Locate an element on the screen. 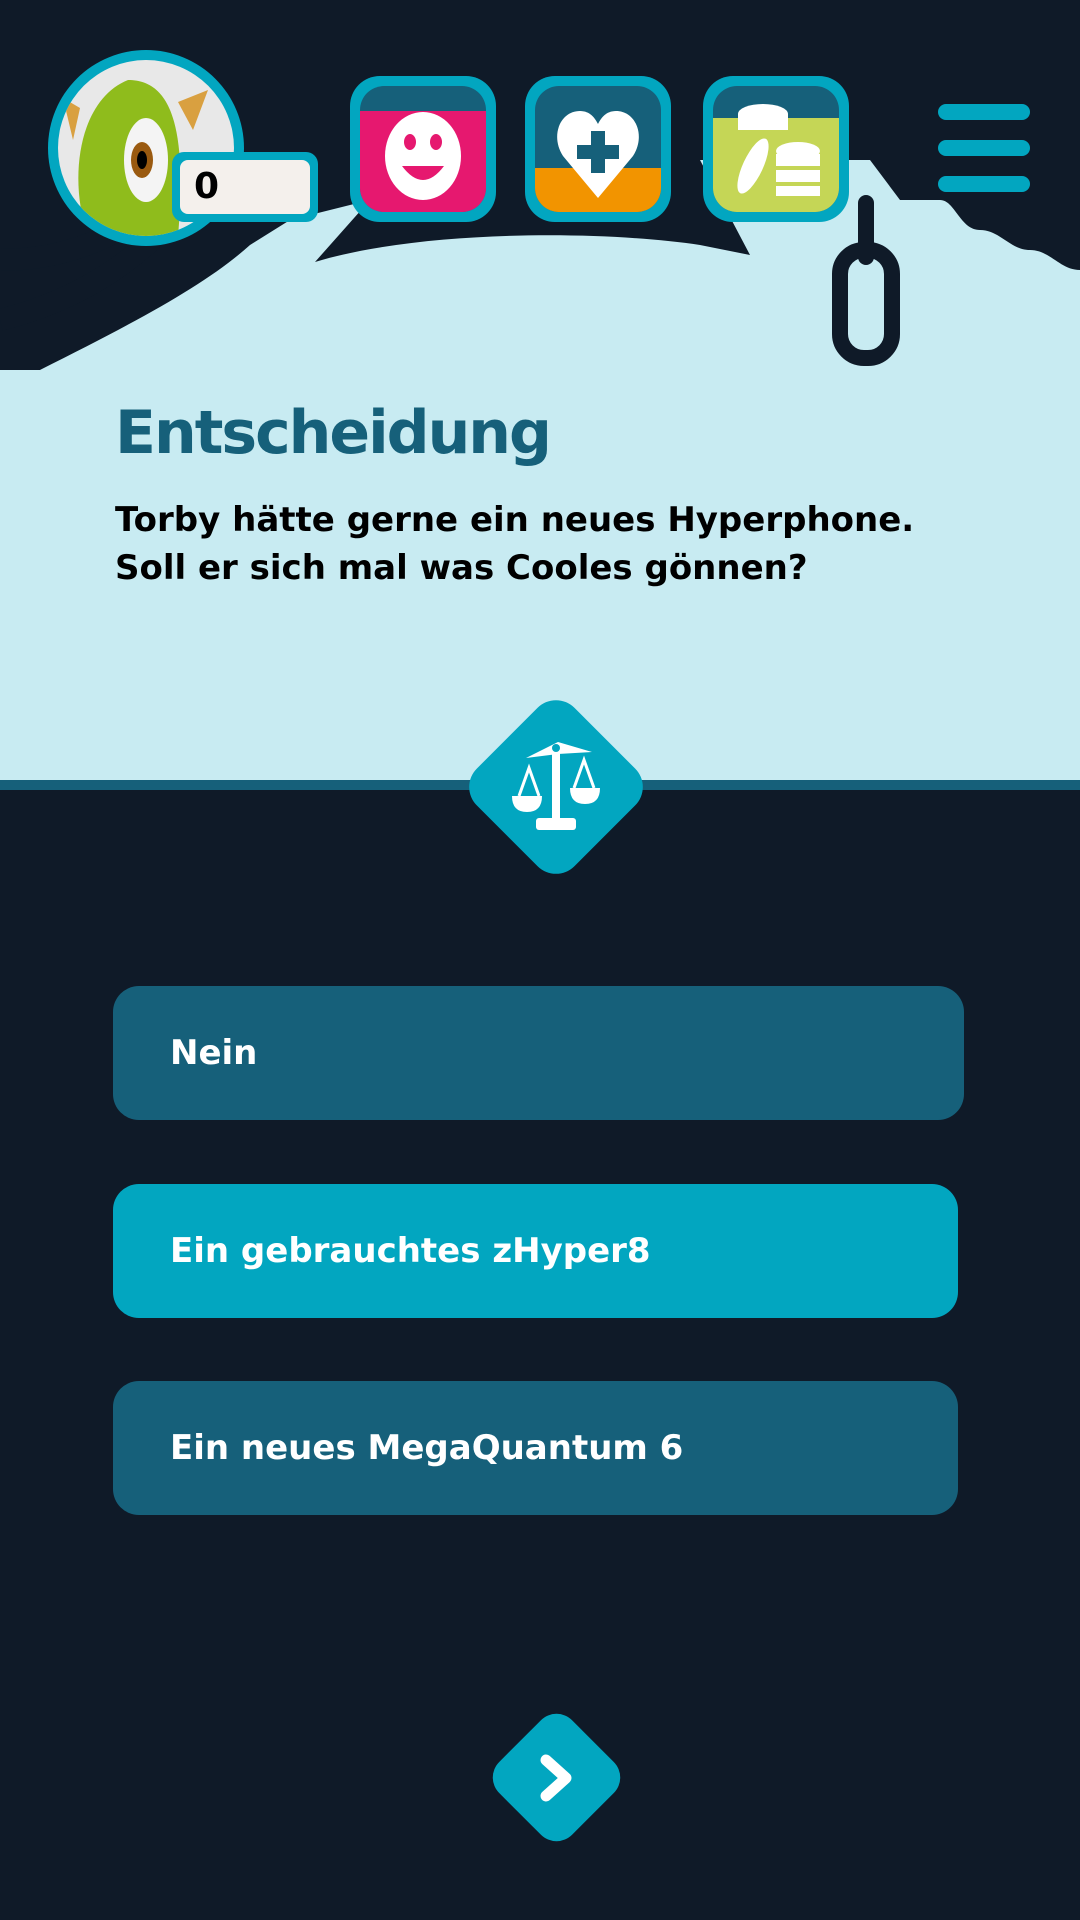 This screenshot has width=1080, height=1920. score-box: 0 is located at coordinates (245, 187).